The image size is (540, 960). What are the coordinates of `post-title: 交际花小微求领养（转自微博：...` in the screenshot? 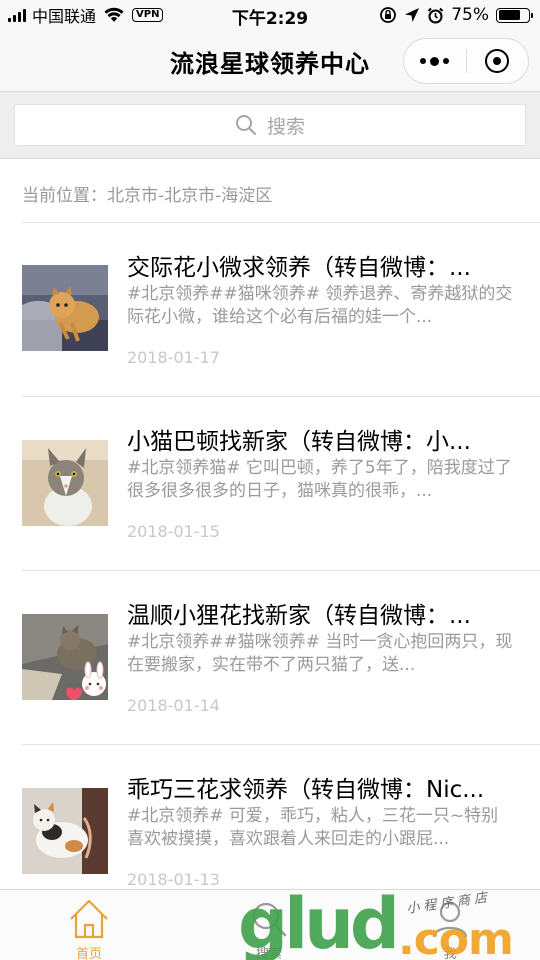 It's located at (299, 268).